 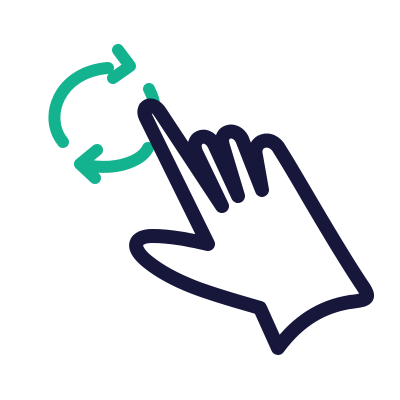 I want to click on arrow-arc-top, so click(x=81, y=105).